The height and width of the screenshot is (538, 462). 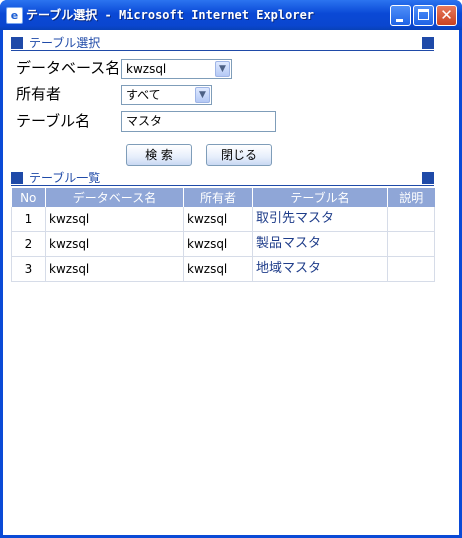 I want to click on search-button: 検 索, so click(x=159, y=155).